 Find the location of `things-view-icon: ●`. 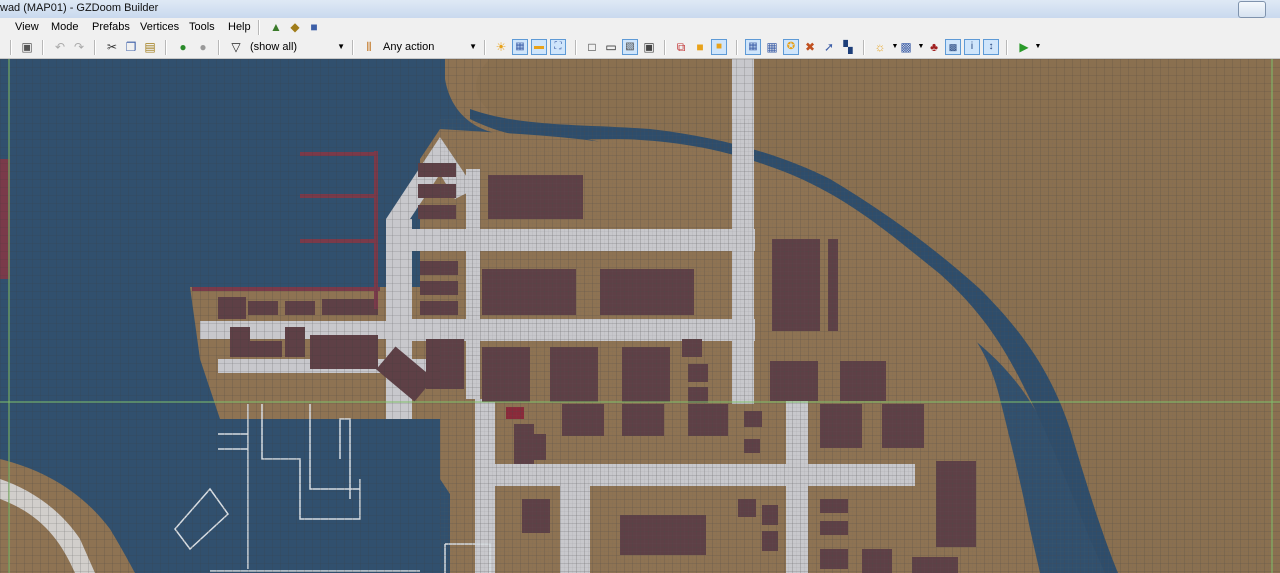

things-view-icon: ● is located at coordinates (203, 47).